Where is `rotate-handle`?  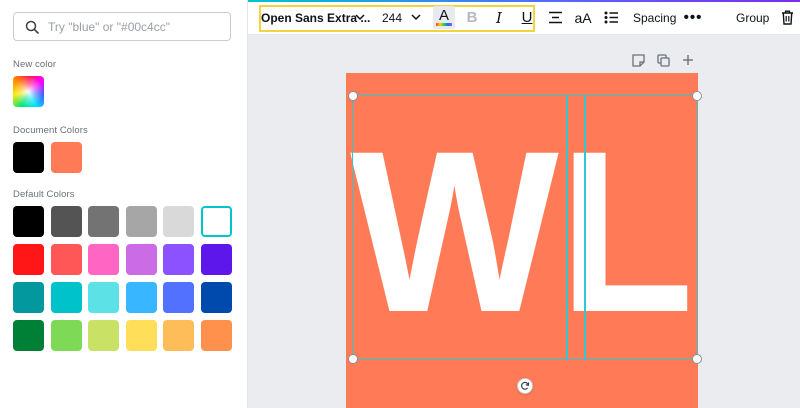
rotate-handle is located at coordinates (525, 386).